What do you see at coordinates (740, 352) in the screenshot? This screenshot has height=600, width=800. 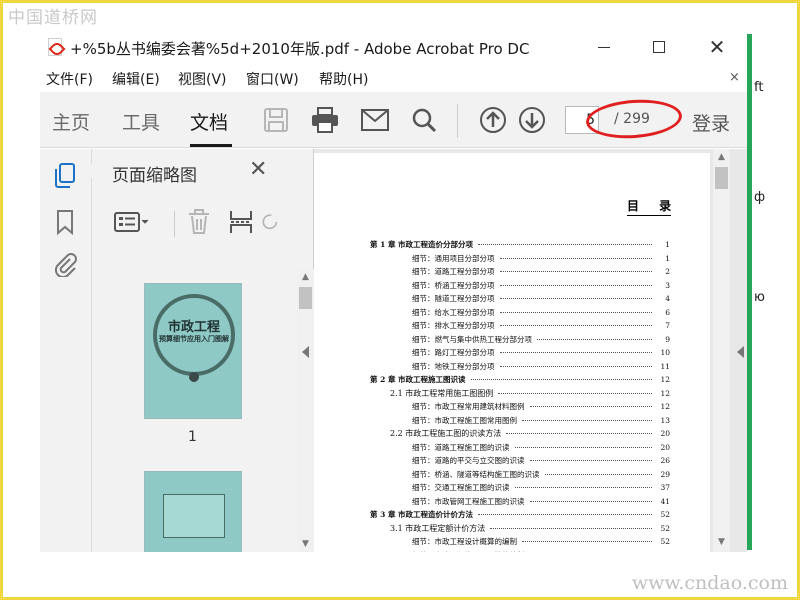 I see `right-pane-toggle-icon` at bounding box center [740, 352].